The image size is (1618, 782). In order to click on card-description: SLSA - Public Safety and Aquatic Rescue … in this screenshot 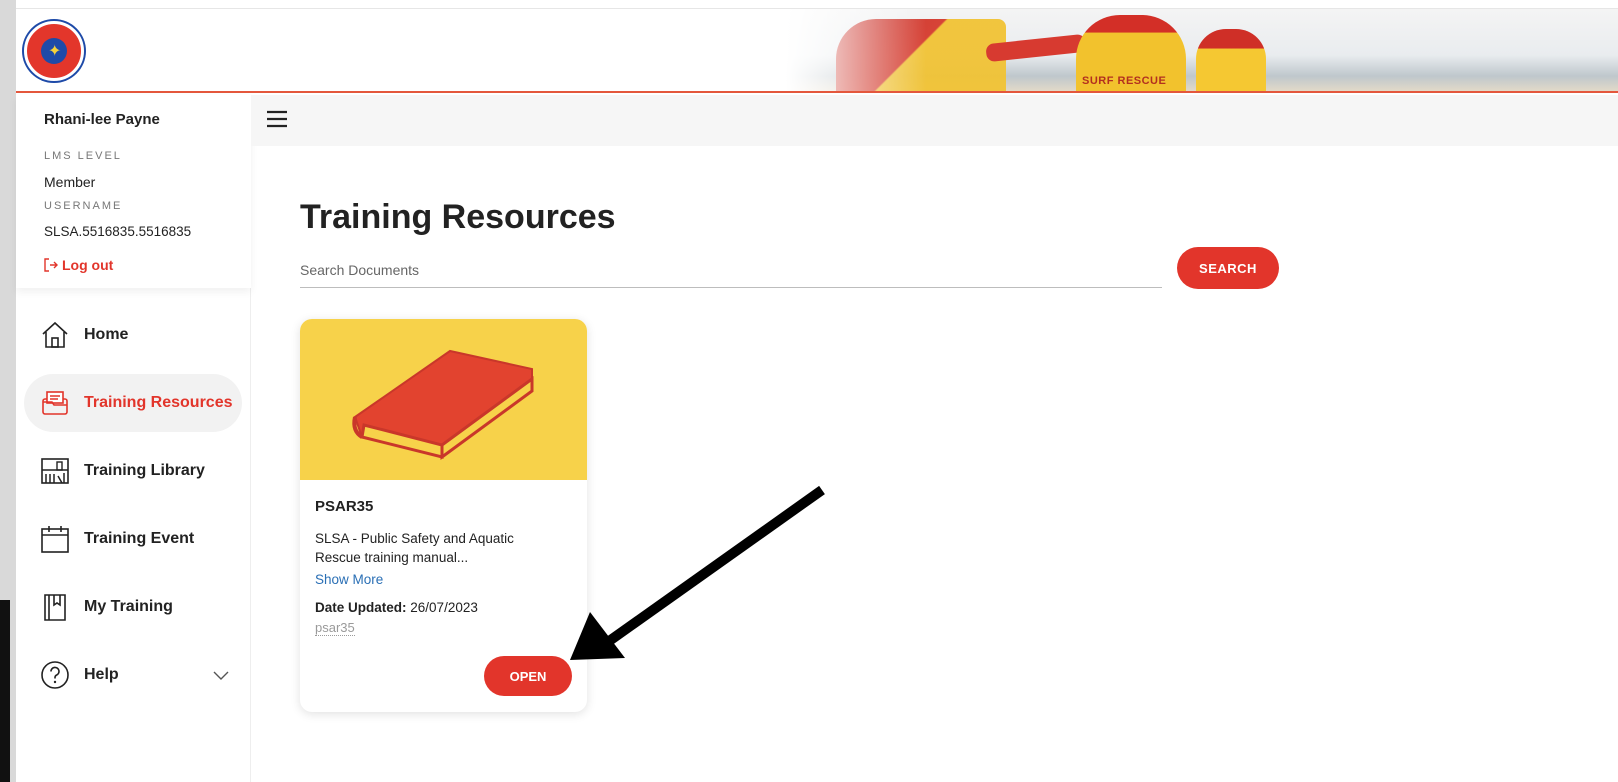, I will do `click(414, 548)`.